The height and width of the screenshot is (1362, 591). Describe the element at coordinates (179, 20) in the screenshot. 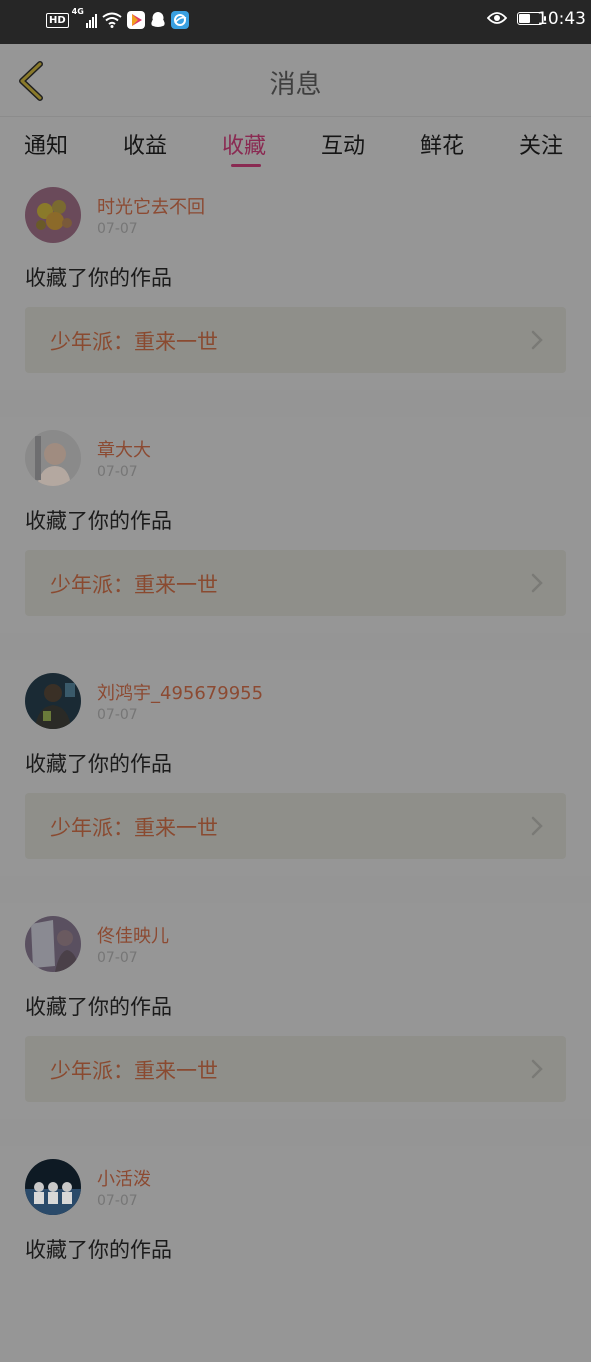

I see `browser-app-icon` at that location.